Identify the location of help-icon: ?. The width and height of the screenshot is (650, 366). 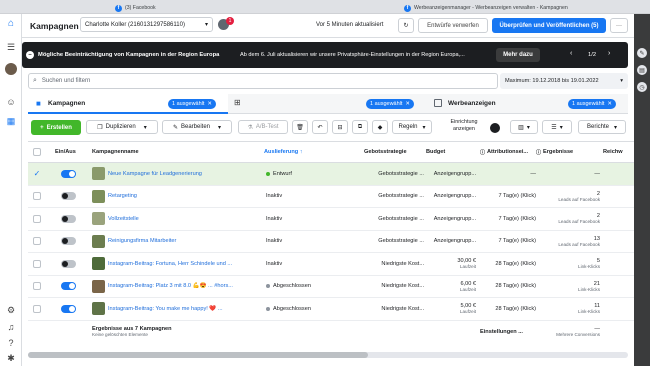
(11, 343).